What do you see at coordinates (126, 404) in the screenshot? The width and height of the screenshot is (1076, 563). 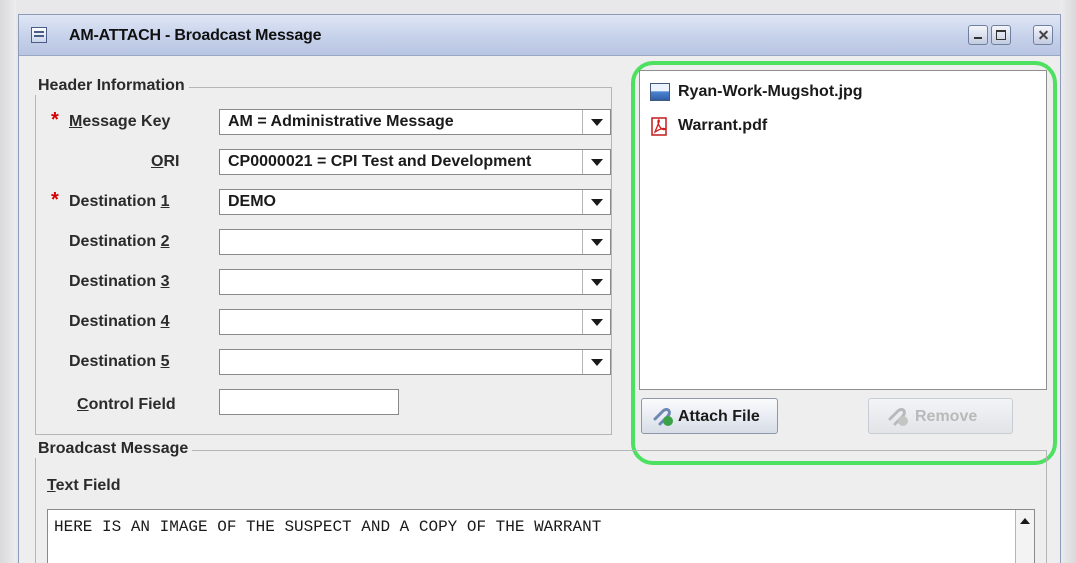 I see `control-field-label: Control Field` at bounding box center [126, 404].